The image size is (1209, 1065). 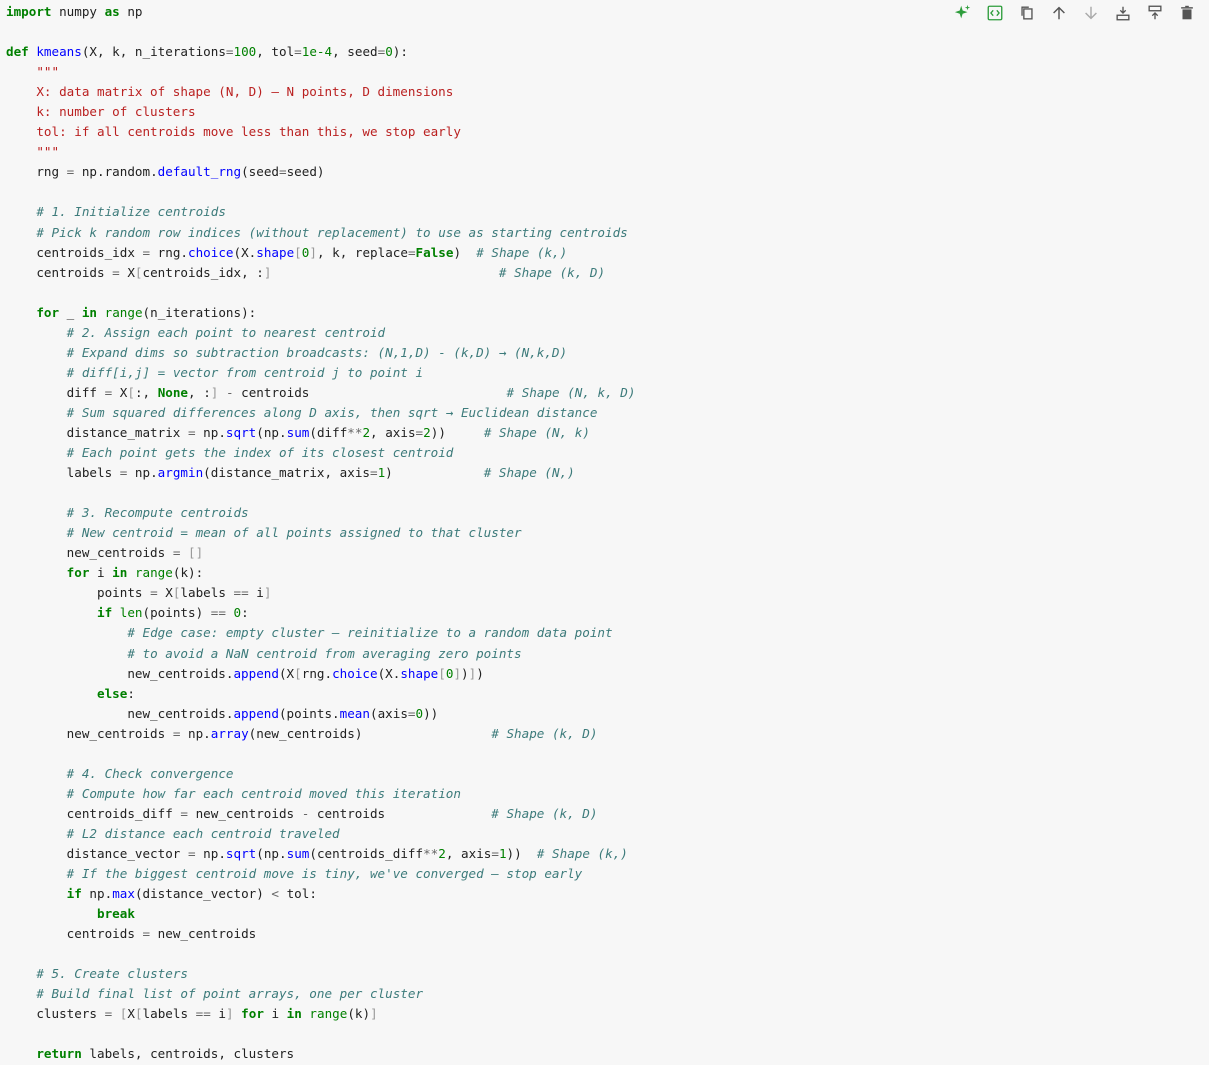 I want to click on code-line: centroids = new_centroids, so click(x=320, y=934).